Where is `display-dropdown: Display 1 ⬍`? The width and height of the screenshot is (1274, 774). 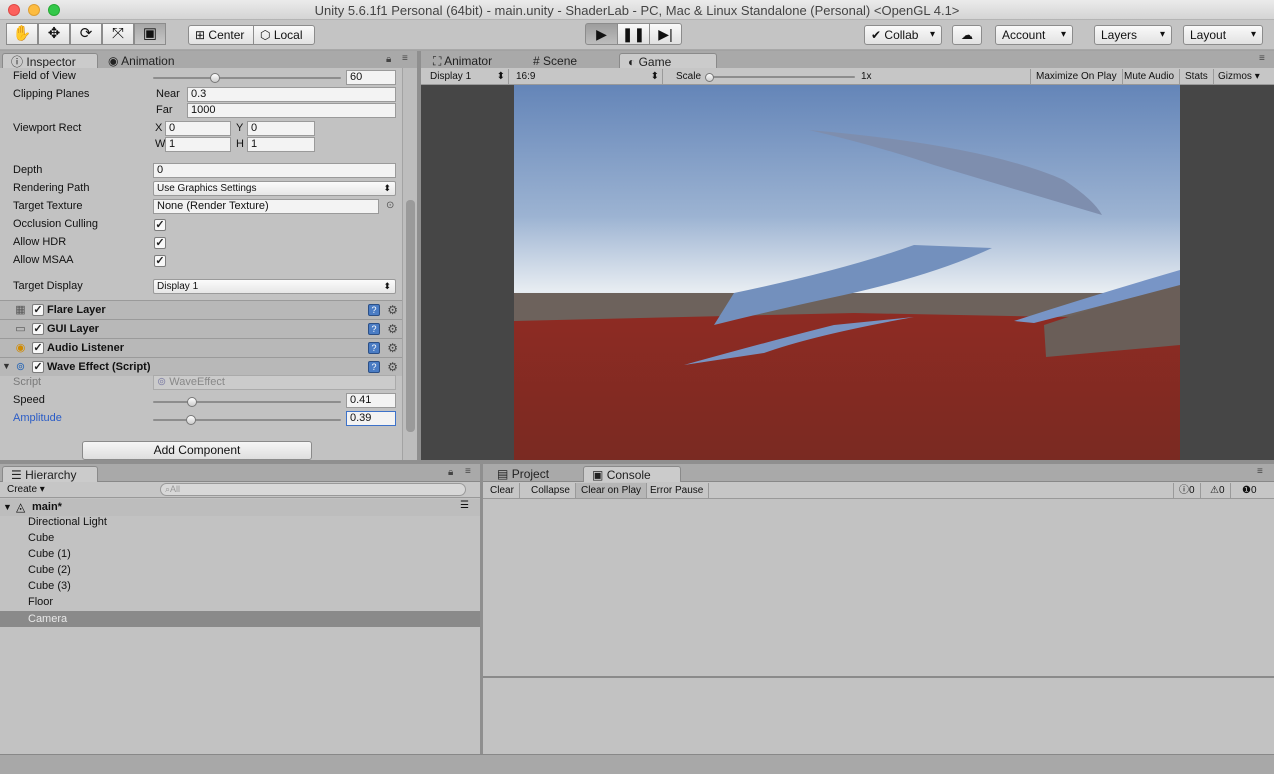 display-dropdown: Display 1 ⬍ is located at coordinates (467, 76).